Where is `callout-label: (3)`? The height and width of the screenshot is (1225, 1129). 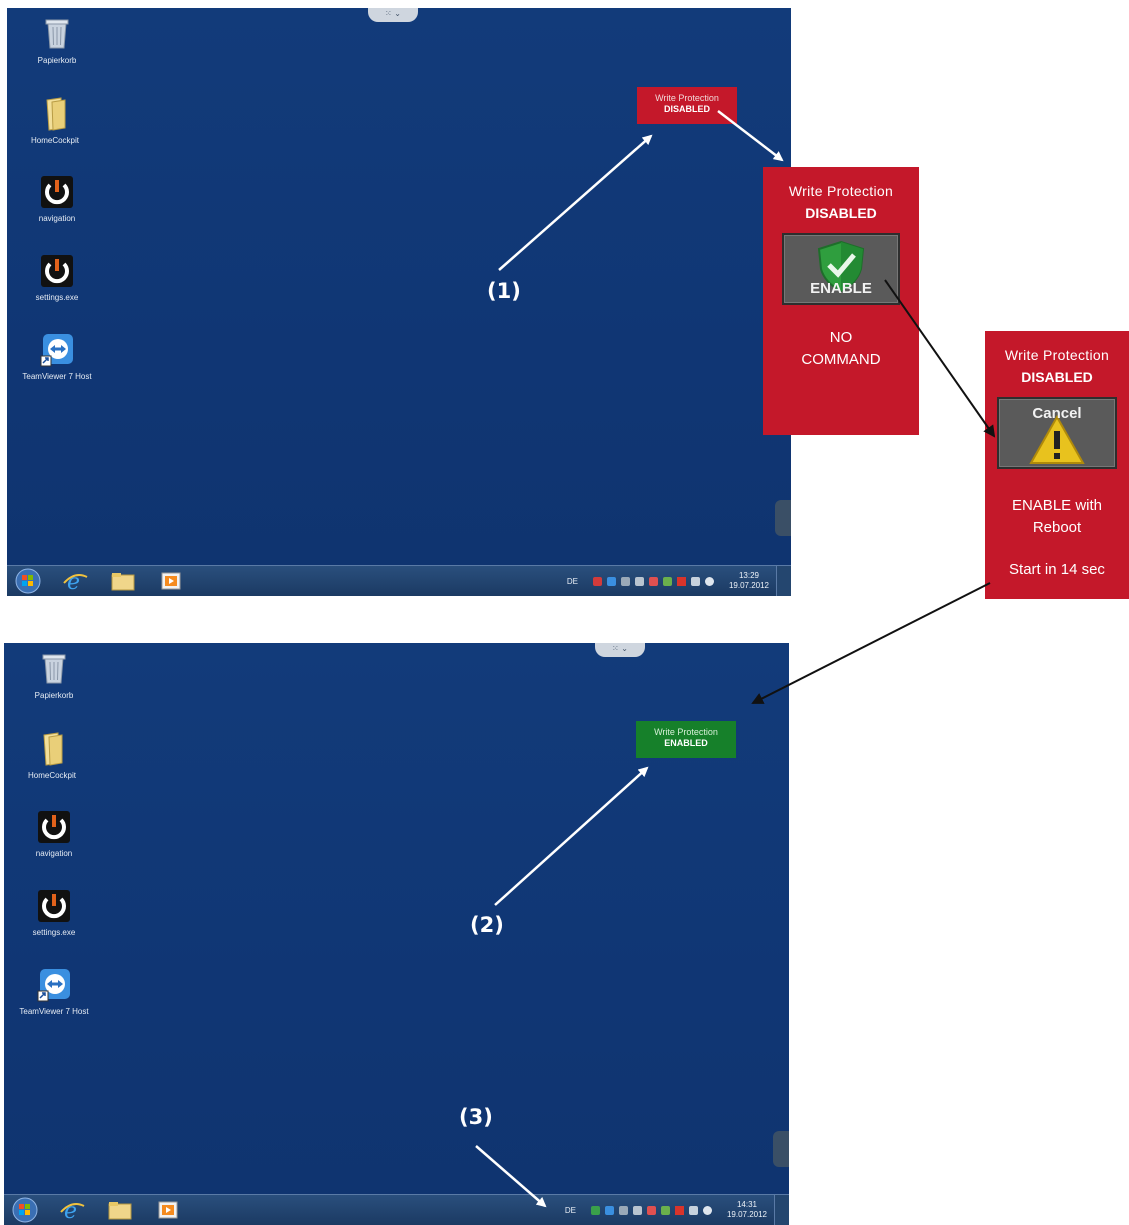
callout-label: (3) is located at coordinates (476, 1117).